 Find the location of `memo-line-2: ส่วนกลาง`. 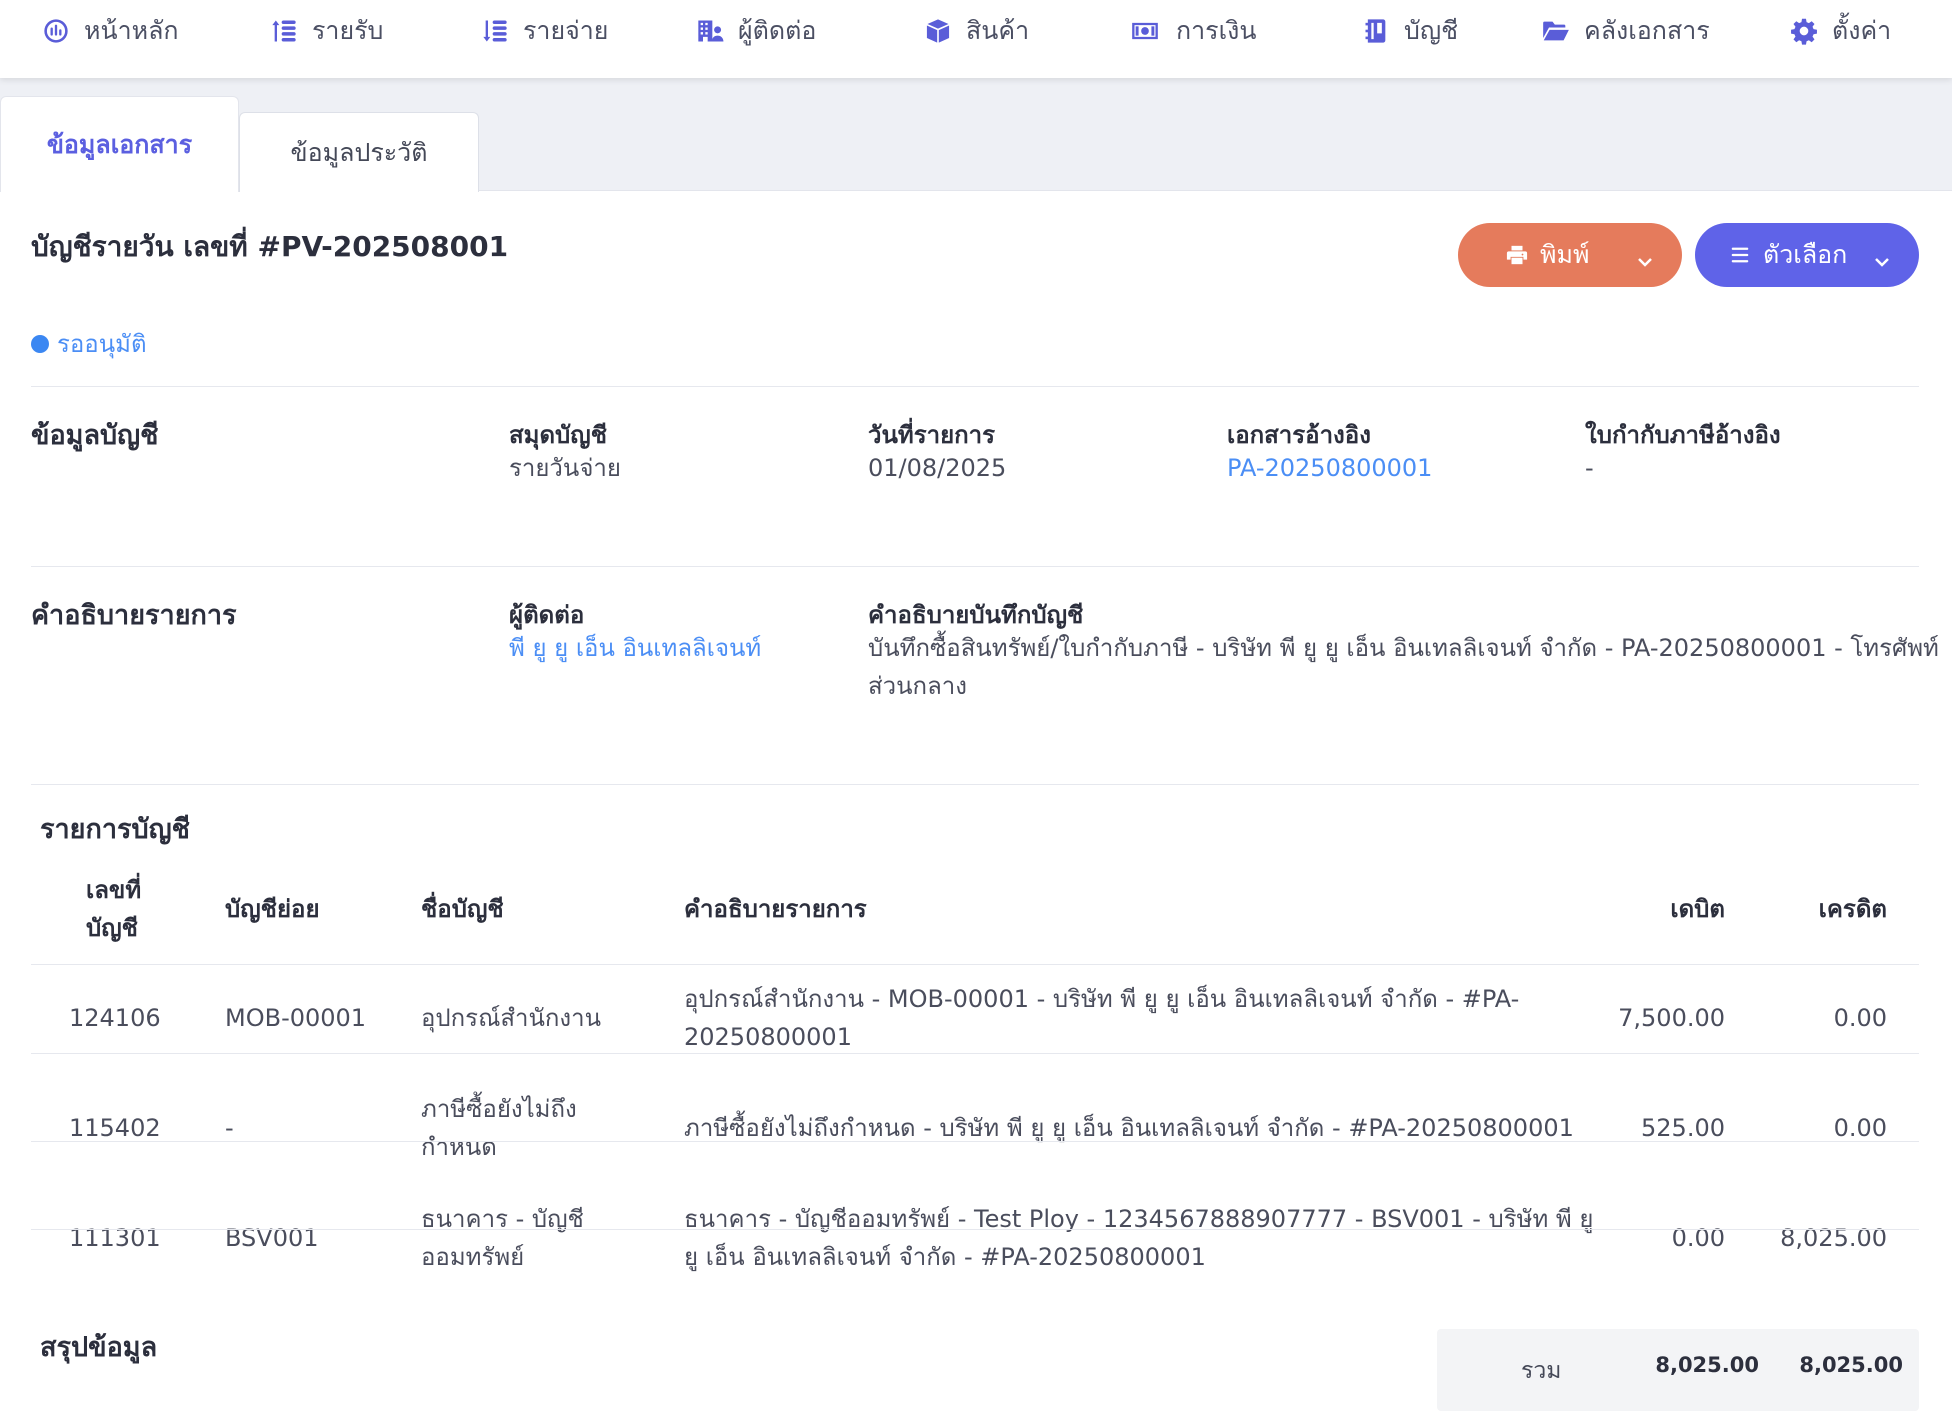

memo-line-2: ส่วนกลาง is located at coordinates (917, 686).